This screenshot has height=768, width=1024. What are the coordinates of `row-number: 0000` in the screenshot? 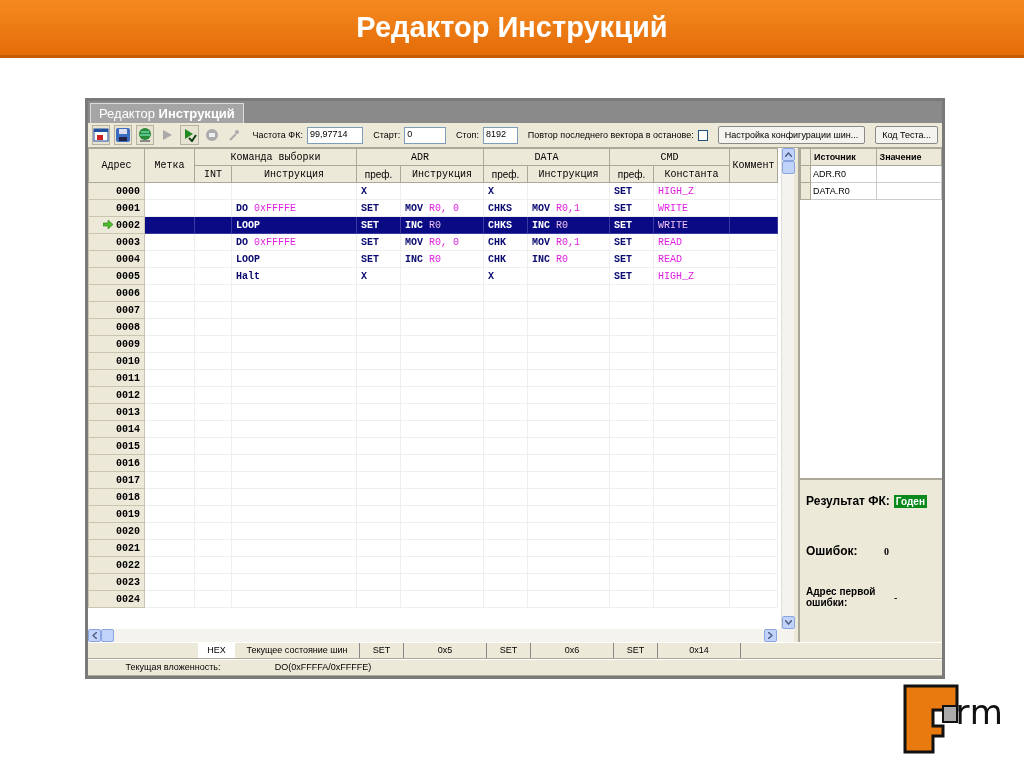 It's located at (128, 191).